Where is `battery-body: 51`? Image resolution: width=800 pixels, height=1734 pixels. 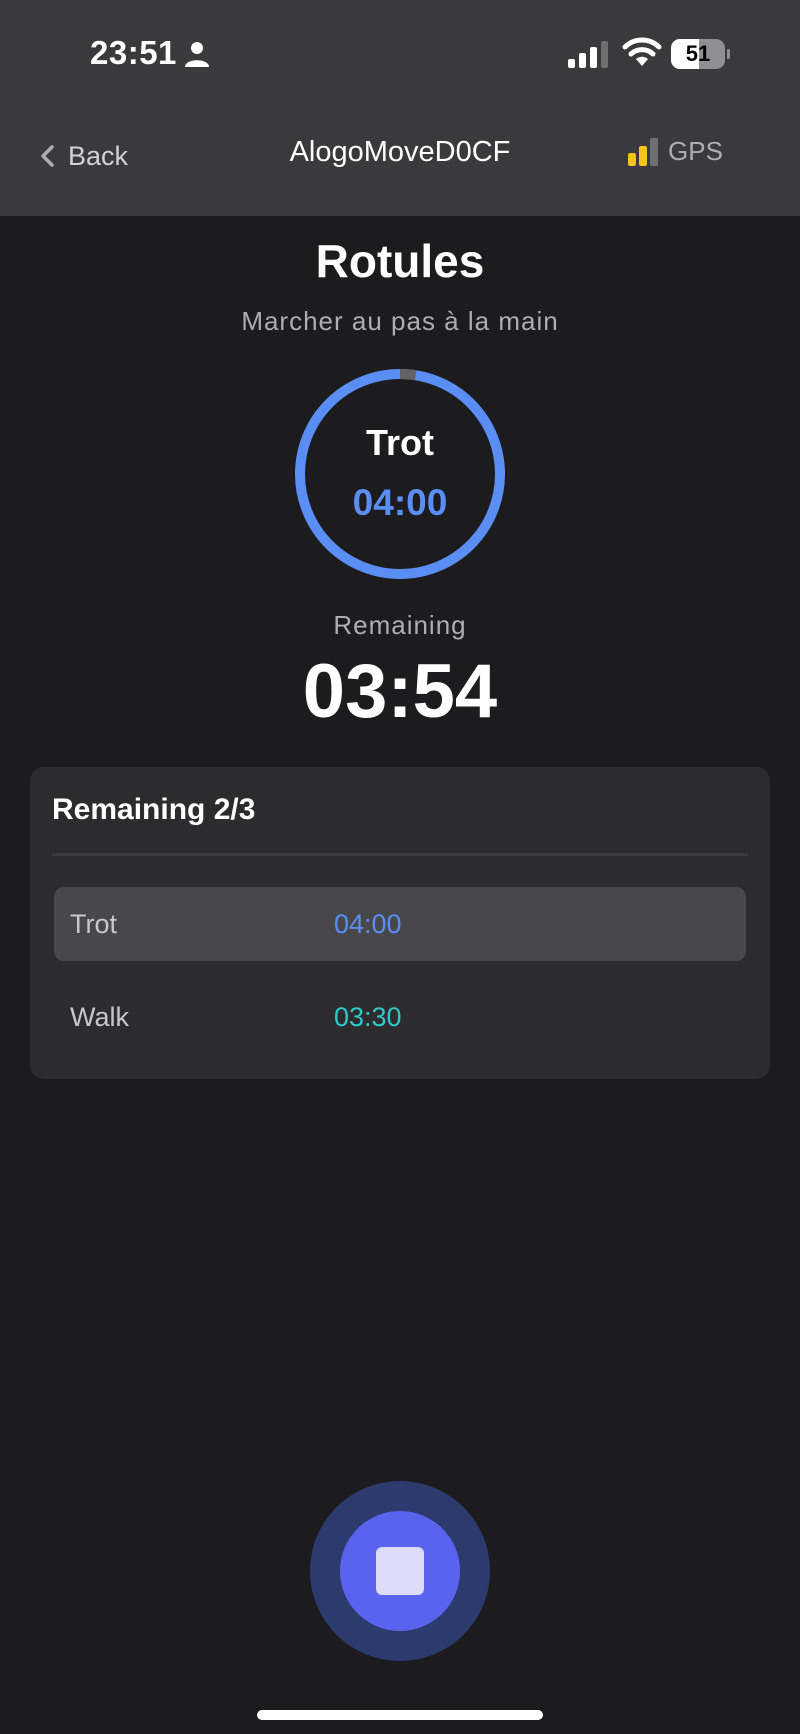
battery-body: 51 is located at coordinates (698, 54).